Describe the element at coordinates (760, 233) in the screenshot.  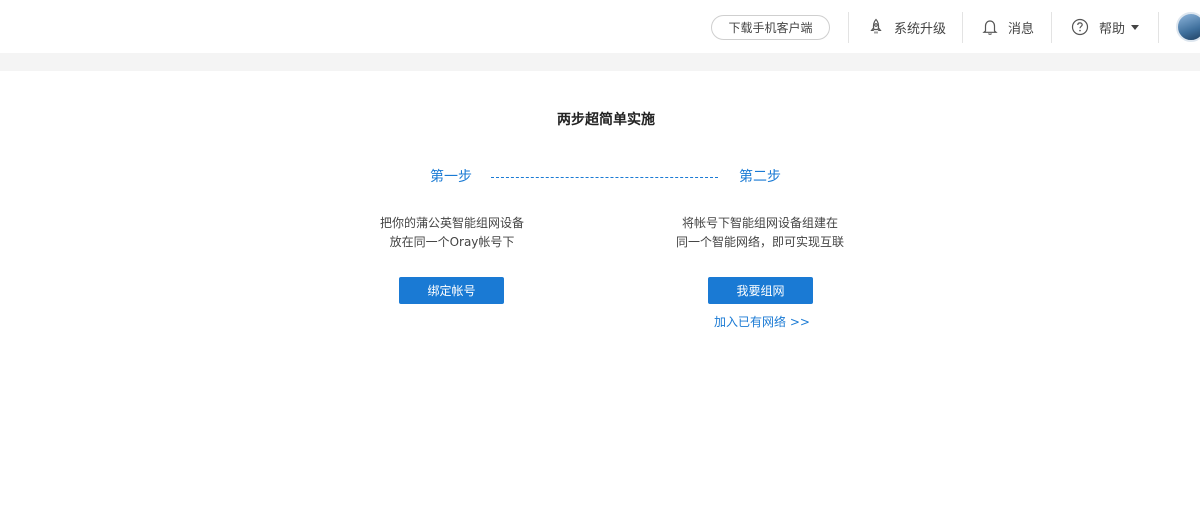
I see `step-two-description: 将帐号下智能组网设备组建在 同一个智能网络，即可实现互联` at that location.